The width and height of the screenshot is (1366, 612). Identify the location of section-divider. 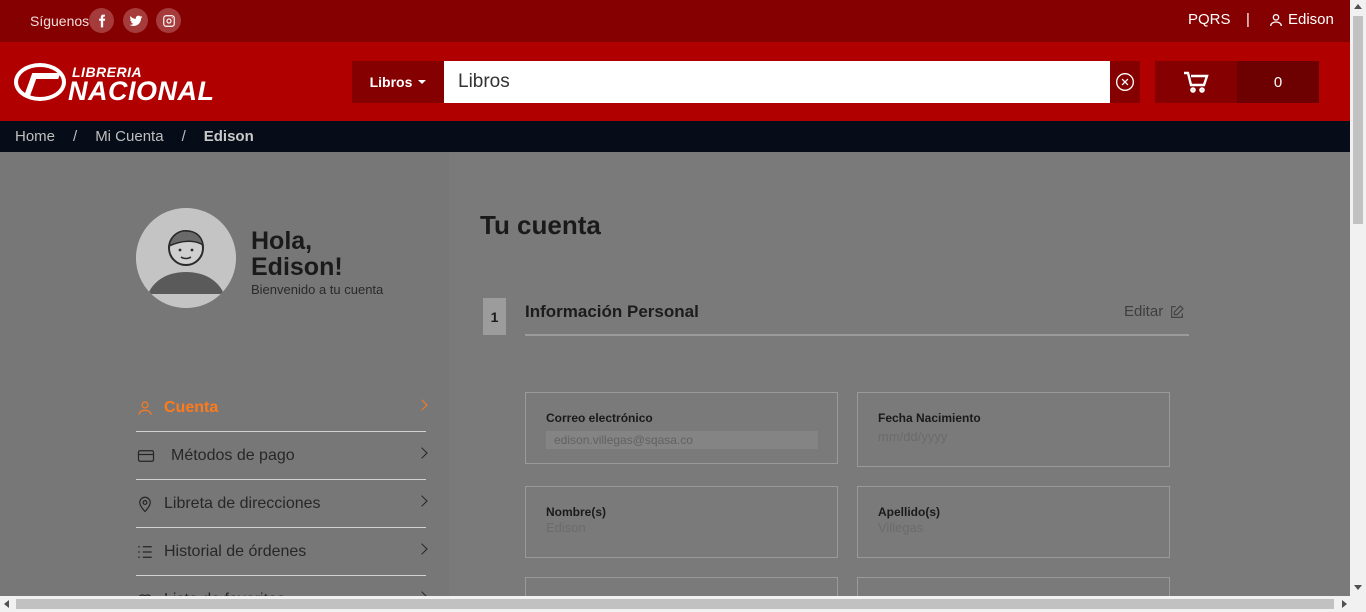
(857, 335).